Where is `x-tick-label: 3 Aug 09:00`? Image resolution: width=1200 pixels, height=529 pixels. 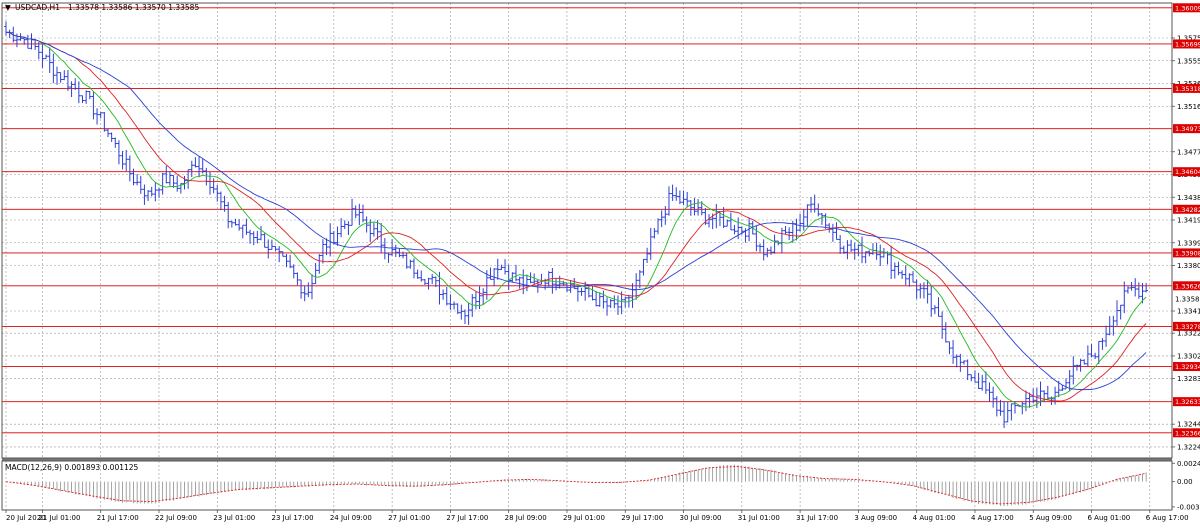 x-tick-label: 3 Aug 09:00 is located at coordinates (875, 518).